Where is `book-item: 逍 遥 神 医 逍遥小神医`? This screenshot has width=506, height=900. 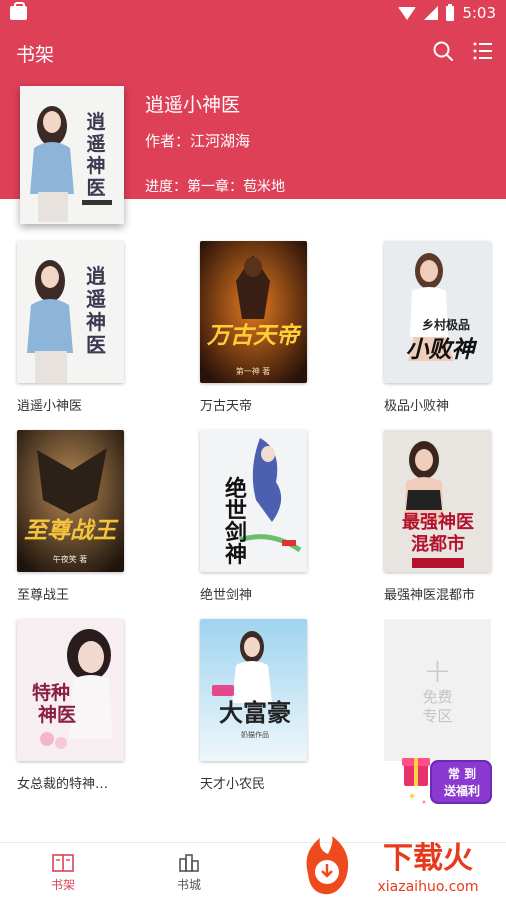
book-item: 逍 遥 神 医 逍遥小神医 is located at coordinates (71, 327).